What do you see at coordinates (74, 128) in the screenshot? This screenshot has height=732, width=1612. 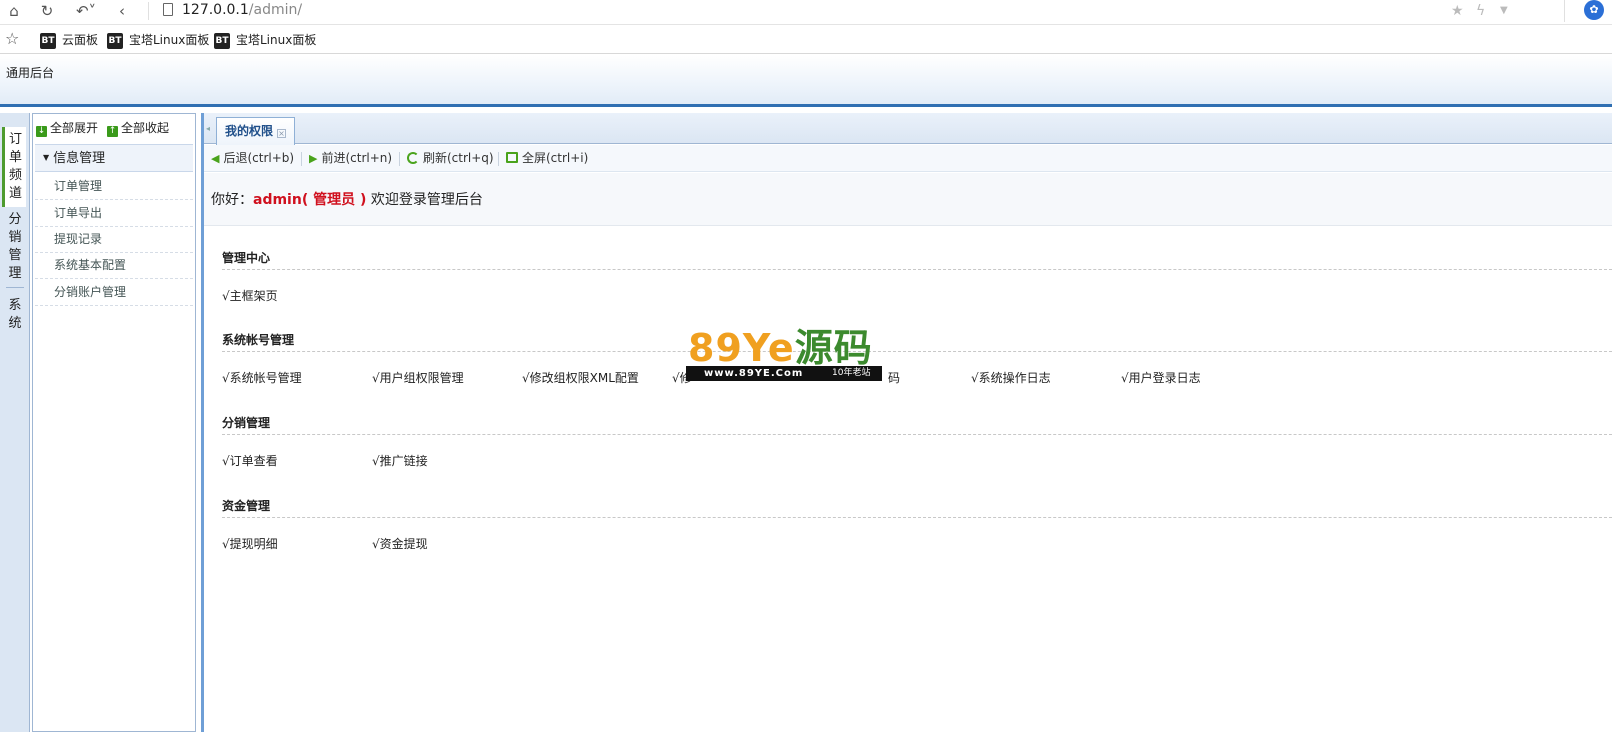 I see `expand-all-label: 全部展开` at bounding box center [74, 128].